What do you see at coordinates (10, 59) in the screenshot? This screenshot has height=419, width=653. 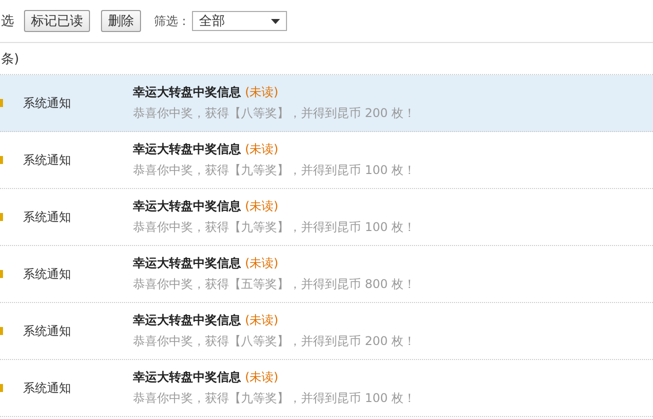 I see `message-count: 条)` at bounding box center [10, 59].